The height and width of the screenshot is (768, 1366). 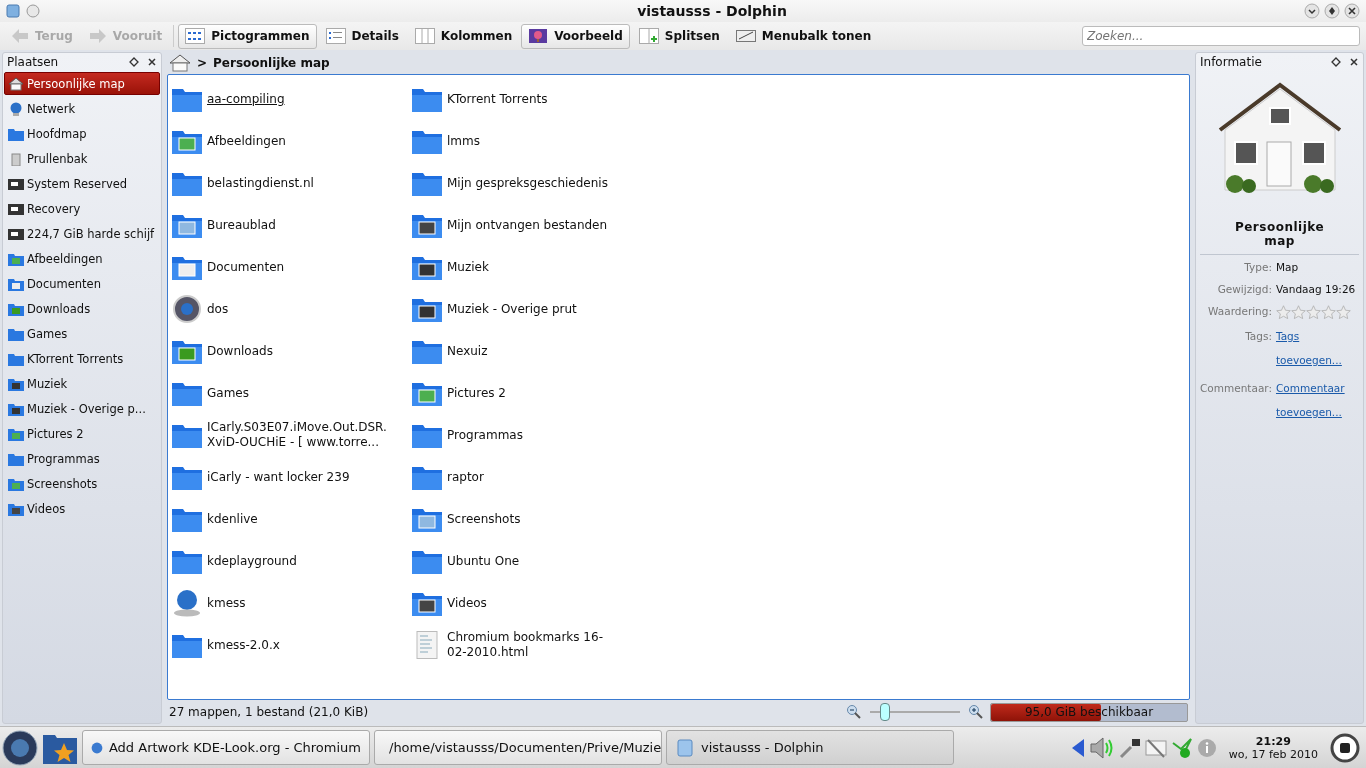 What do you see at coordinates (187, 603) in the screenshot?
I see `globe-icon` at bounding box center [187, 603].